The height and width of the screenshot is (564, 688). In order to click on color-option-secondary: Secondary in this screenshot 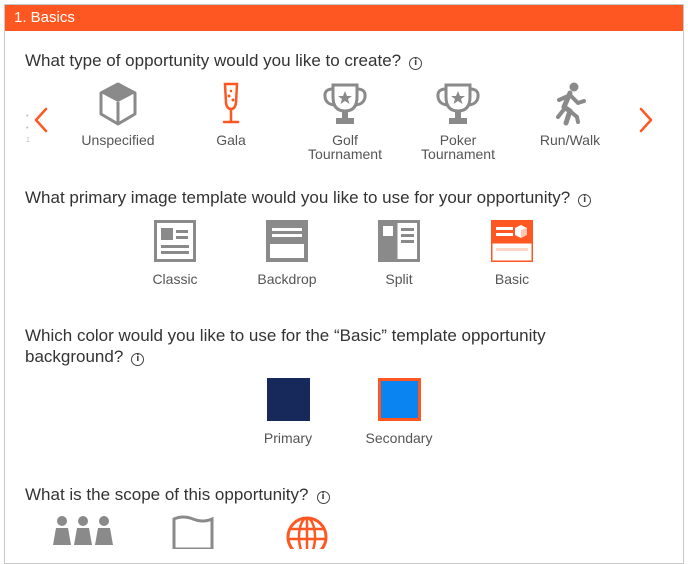, I will do `click(399, 412)`.